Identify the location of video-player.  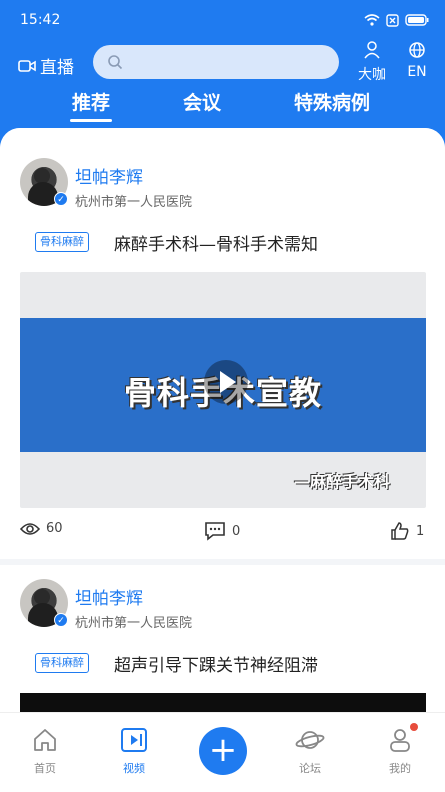
(223, 702).